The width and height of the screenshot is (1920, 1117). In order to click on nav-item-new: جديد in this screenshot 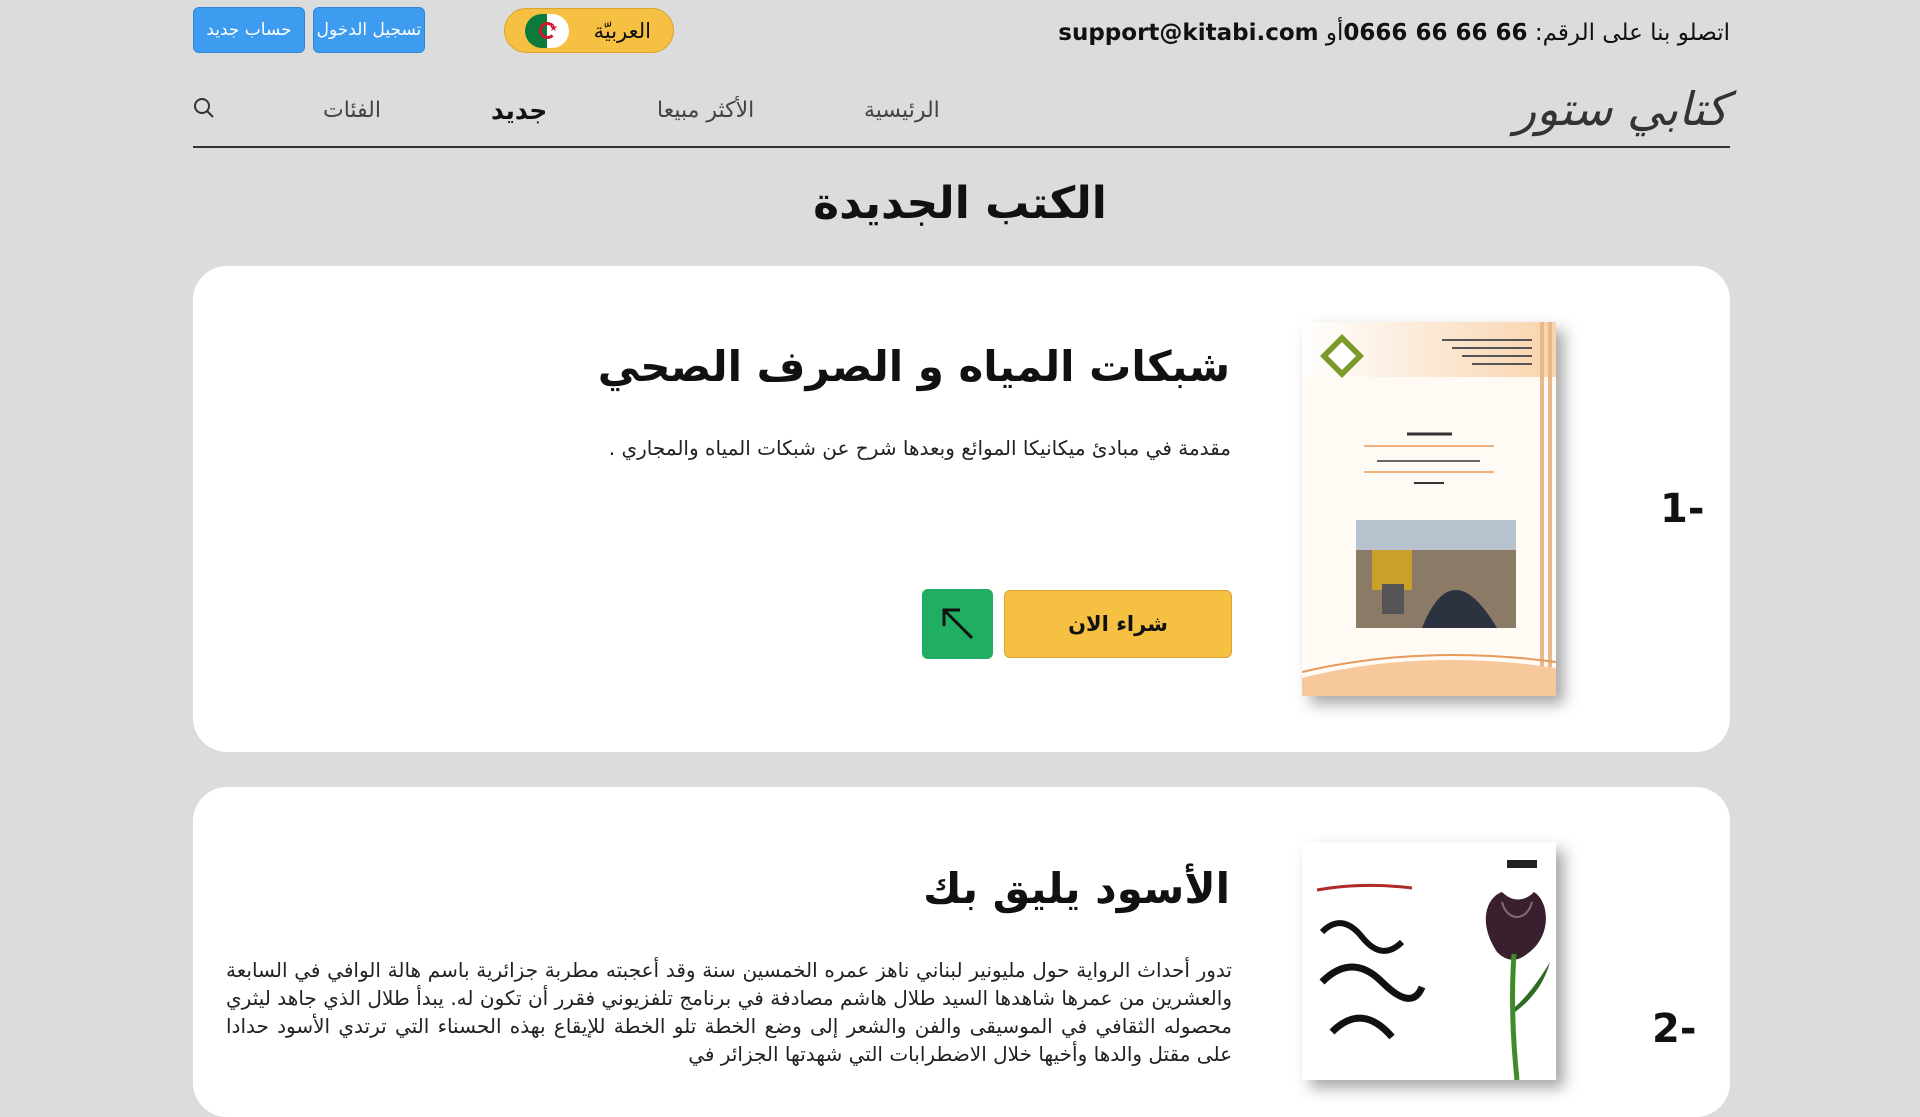, I will do `click(519, 110)`.